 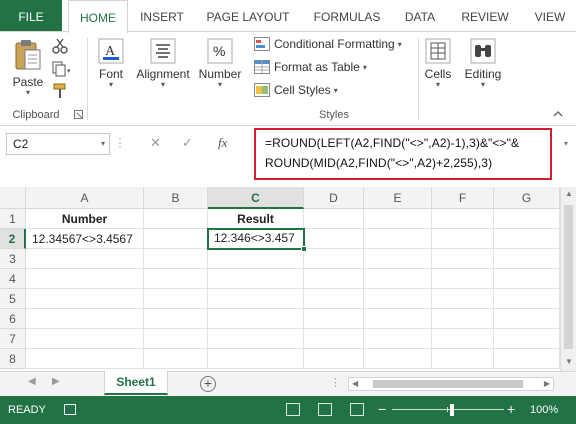 I want to click on column-header-c: C, so click(x=256, y=198).